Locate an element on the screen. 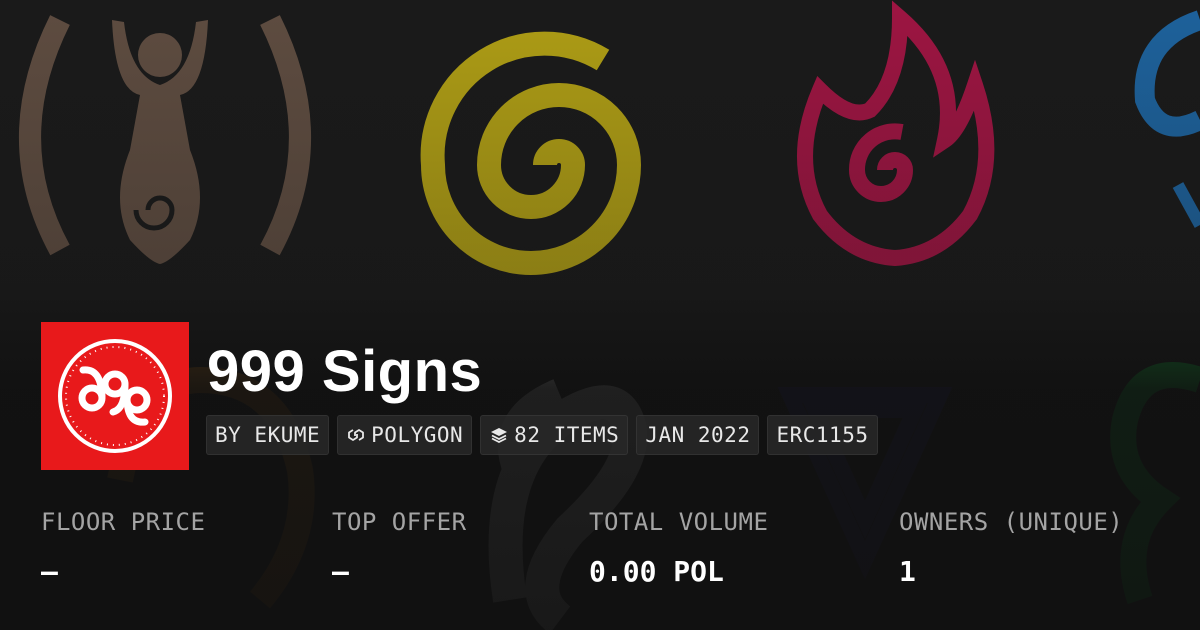 Image resolution: width=1200 pixels, height=630 pixels. collection-title: 999 Signs is located at coordinates (345, 371).